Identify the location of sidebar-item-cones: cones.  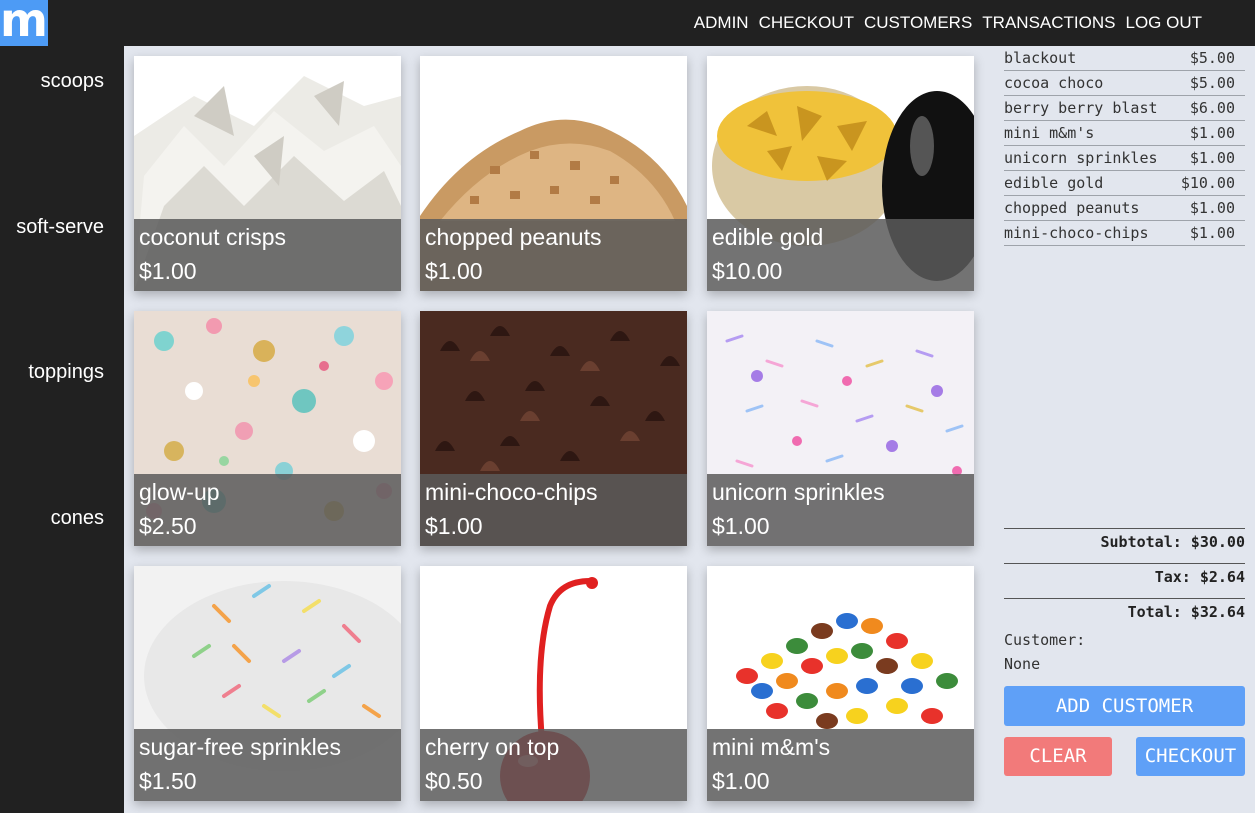
(77, 518).